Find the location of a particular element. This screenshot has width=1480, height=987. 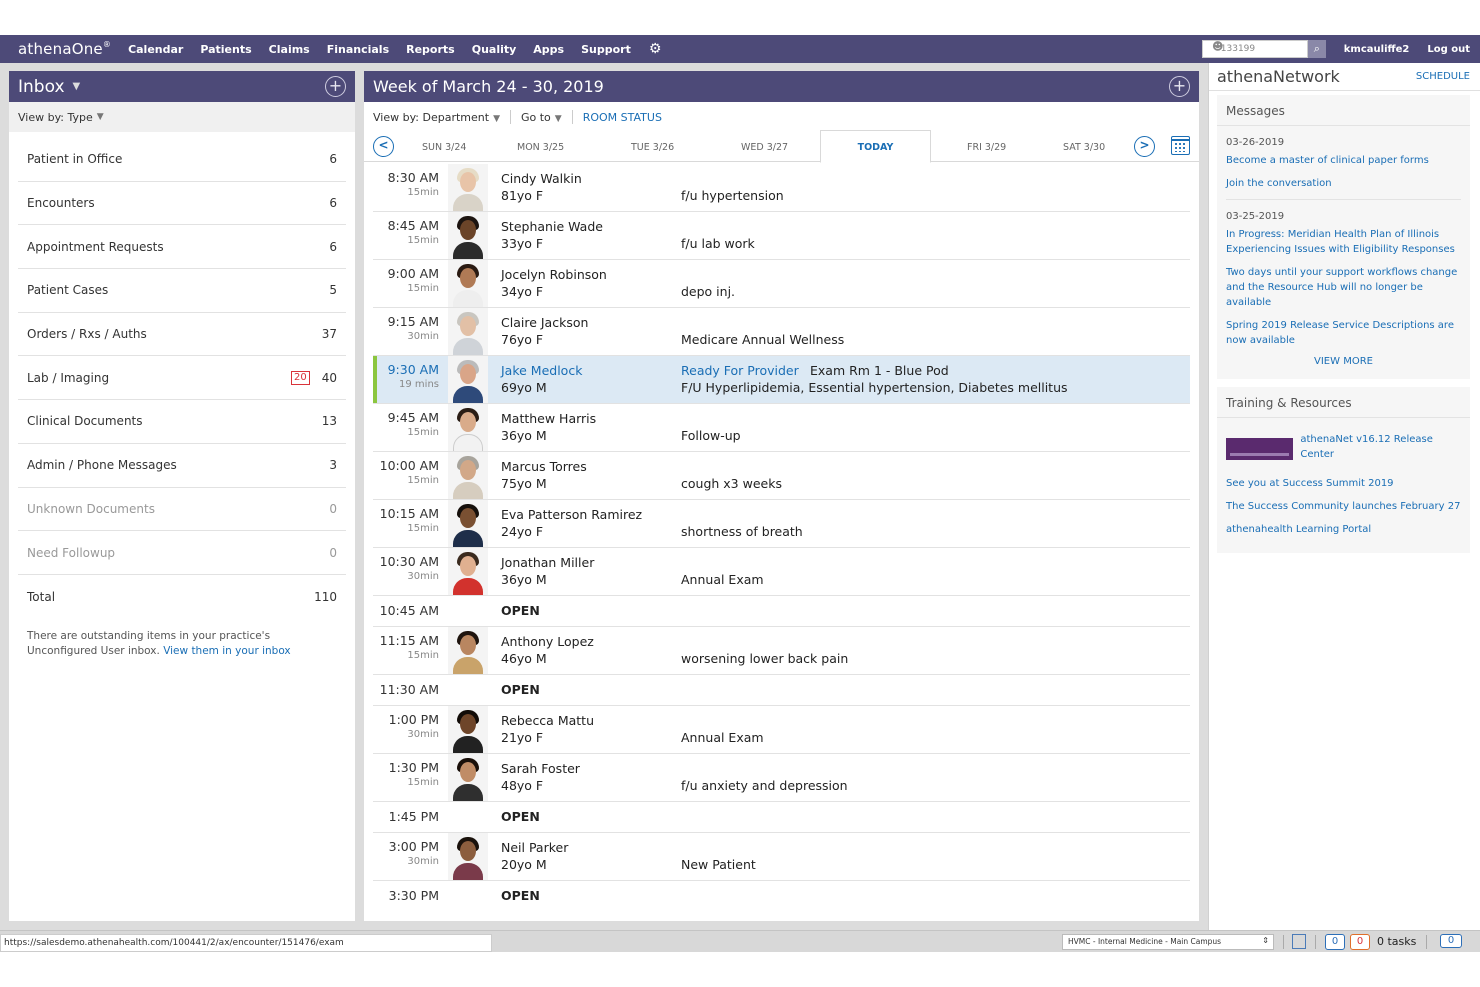

tab-sat: SAT 3/30 is located at coordinates (1084, 147).